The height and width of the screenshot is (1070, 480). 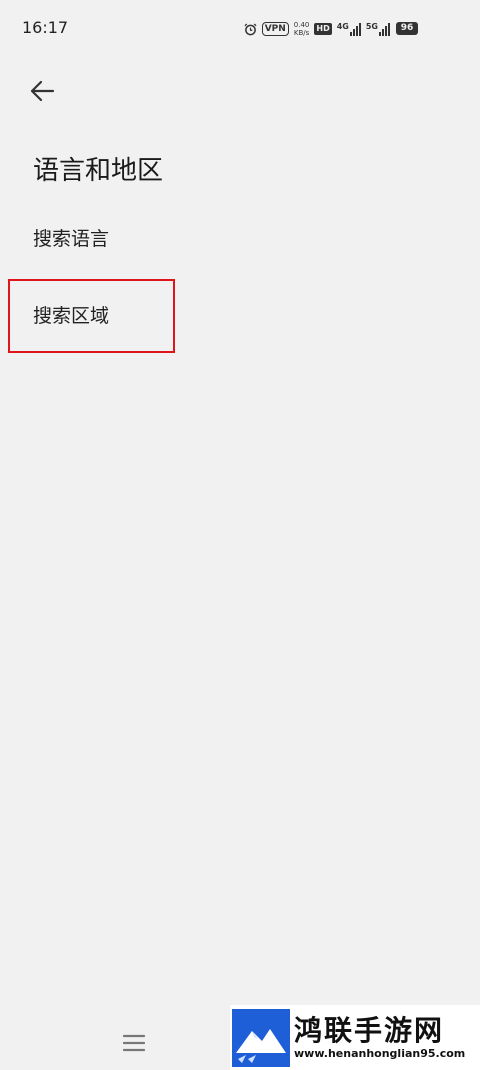 What do you see at coordinates (261, 1037) in the screenshot?
I see `watermark-logo-icon` at bounding box center [261, 1037].